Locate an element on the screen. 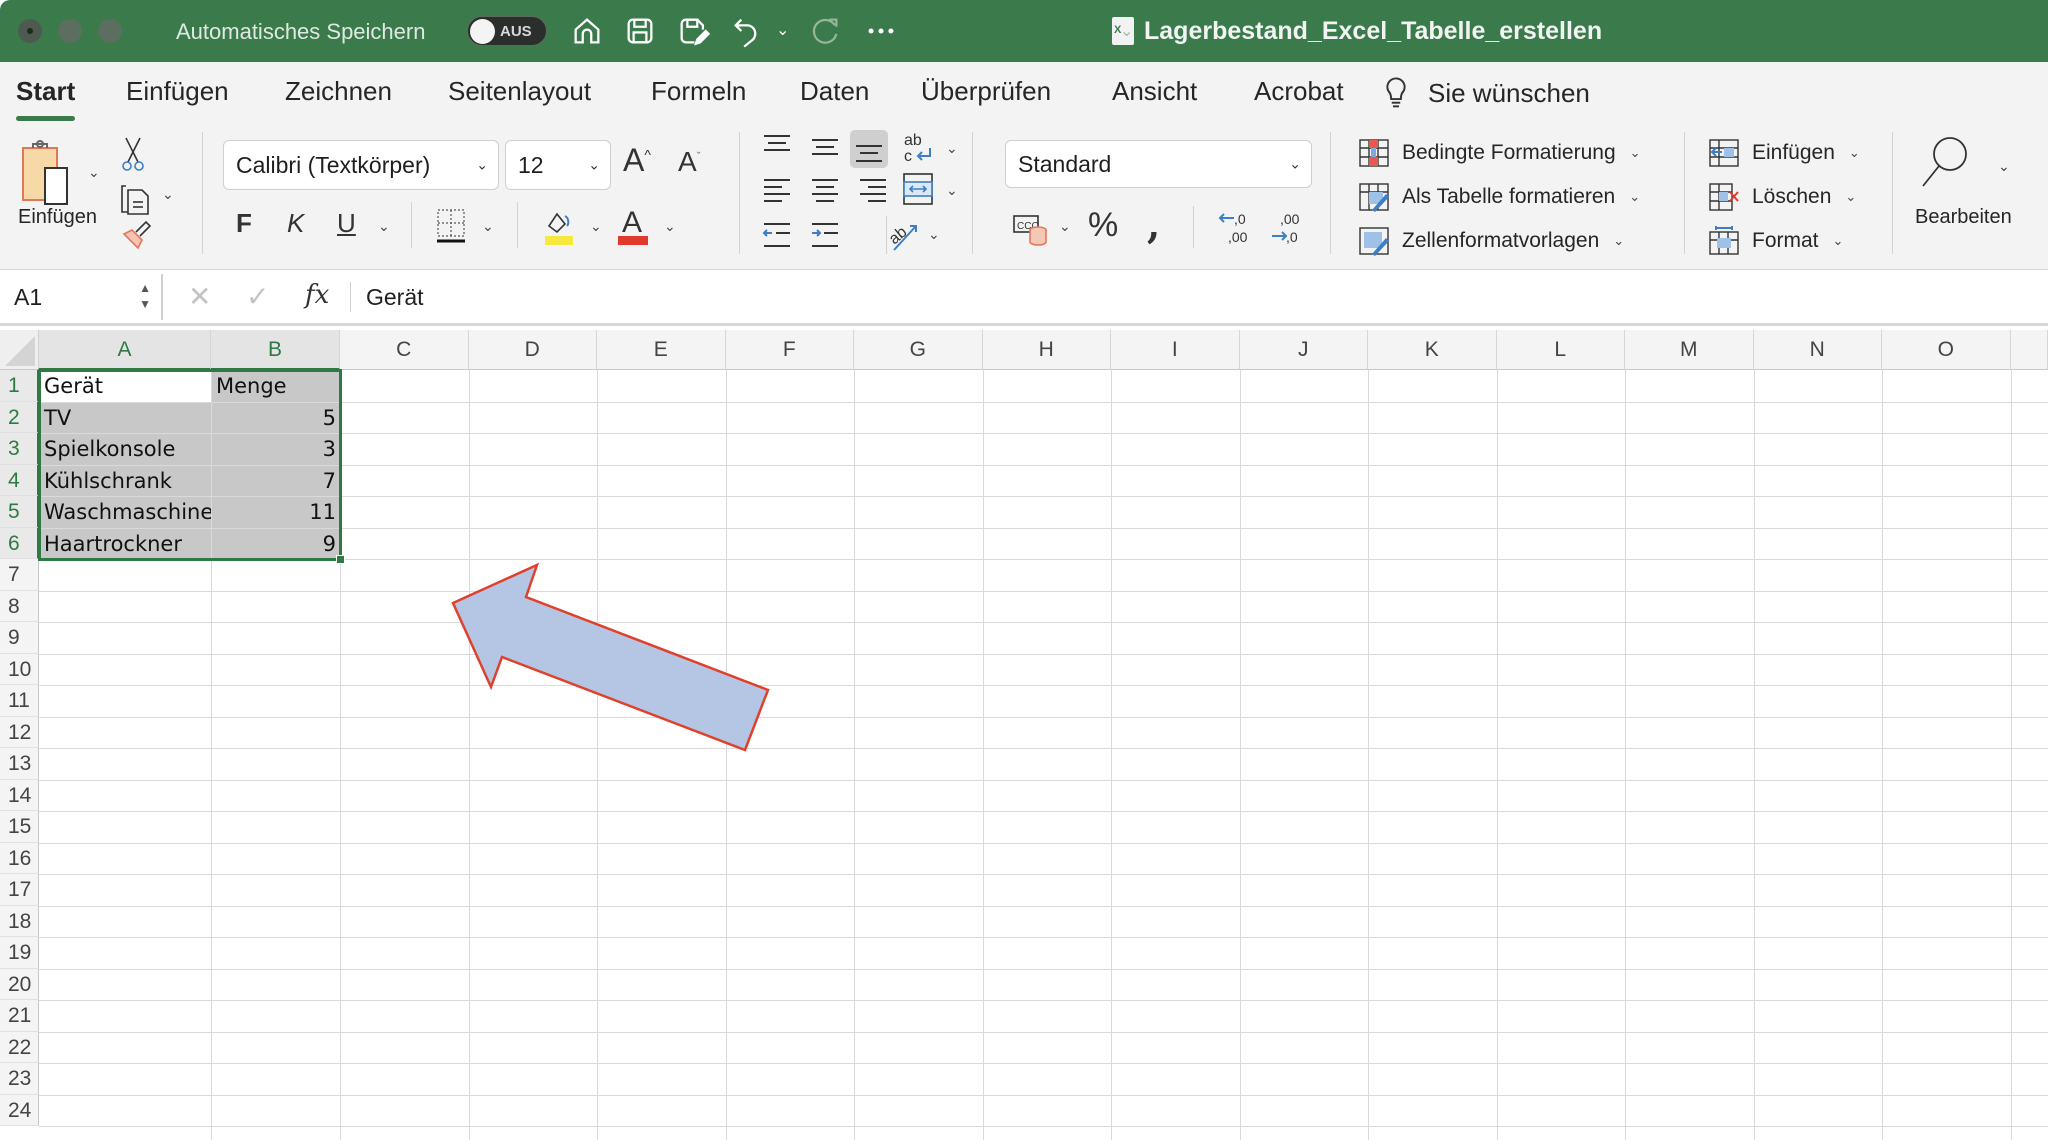  decrease-indent-icon is located at coordinates (777, 235).